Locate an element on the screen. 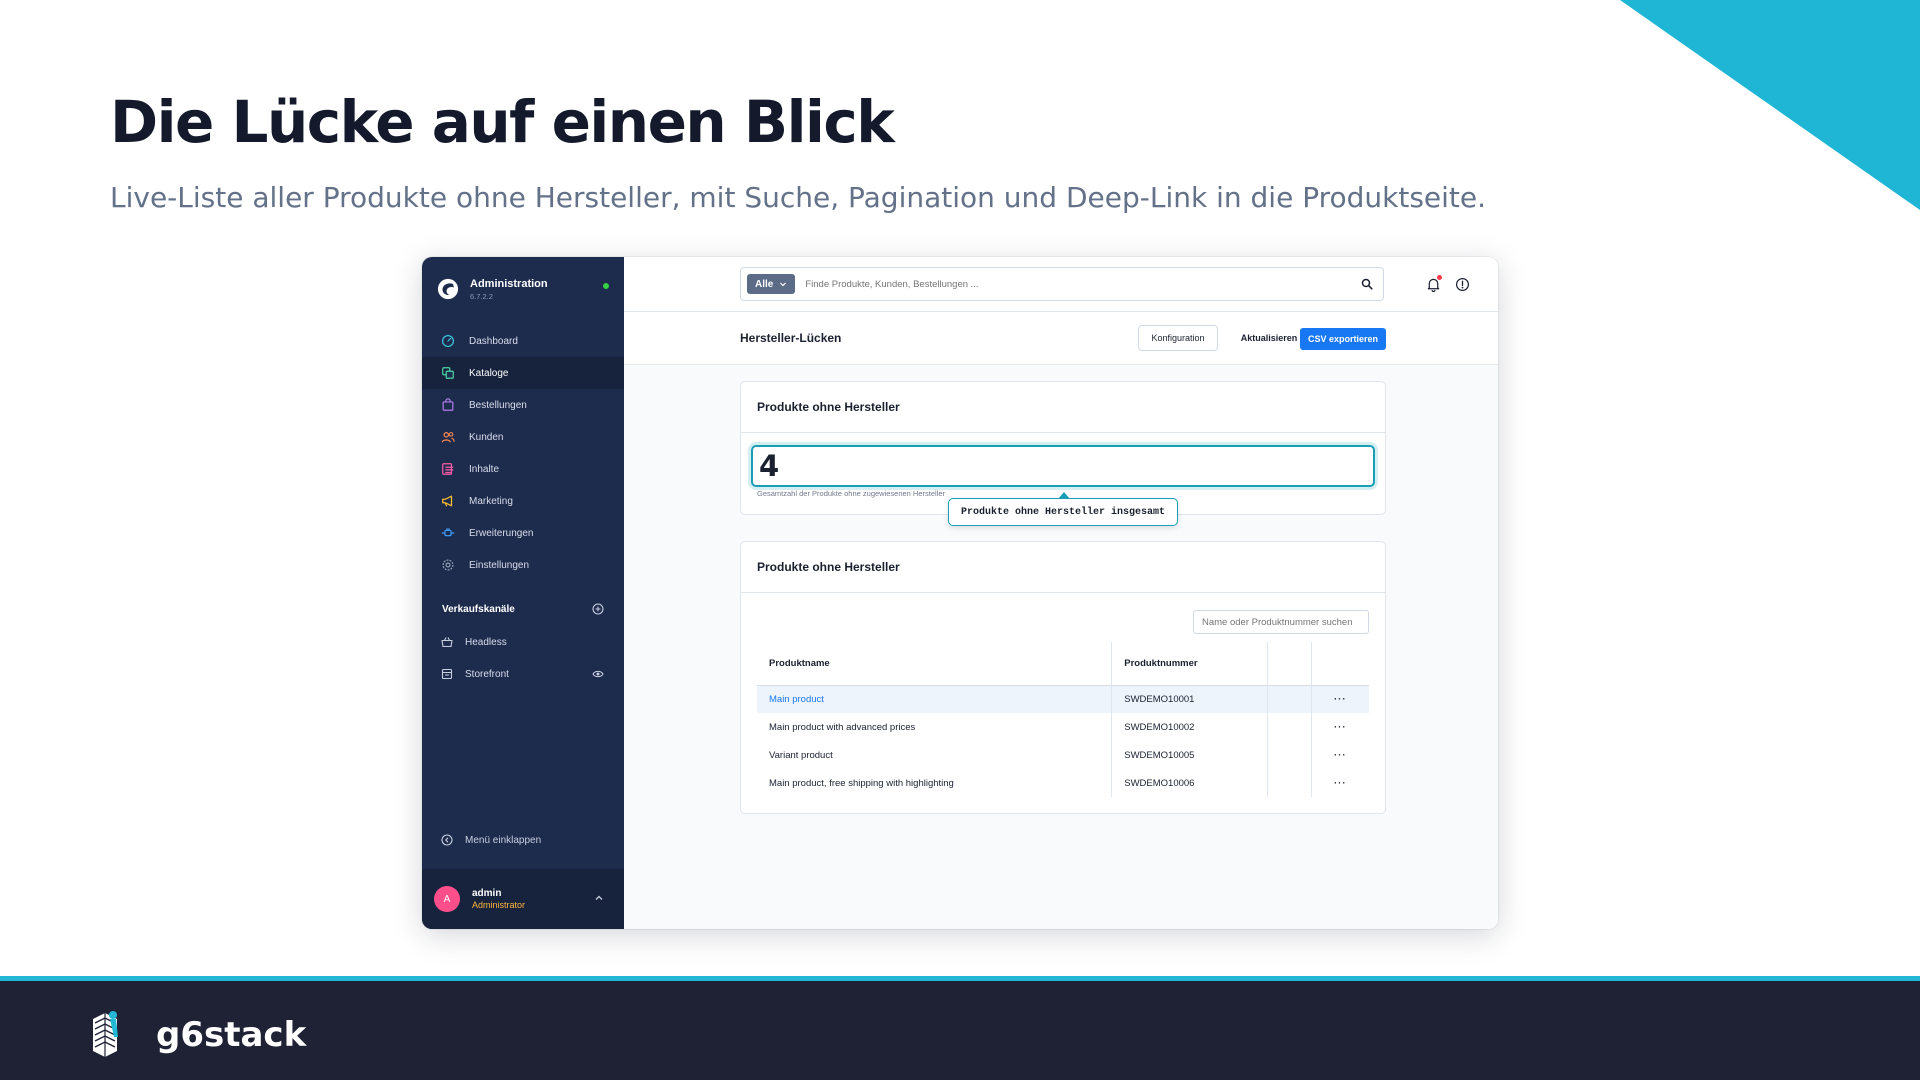 Image resolution: width=1920 pixels, height=1080 pixels. basket-icon is located at coordinates (447, 642).